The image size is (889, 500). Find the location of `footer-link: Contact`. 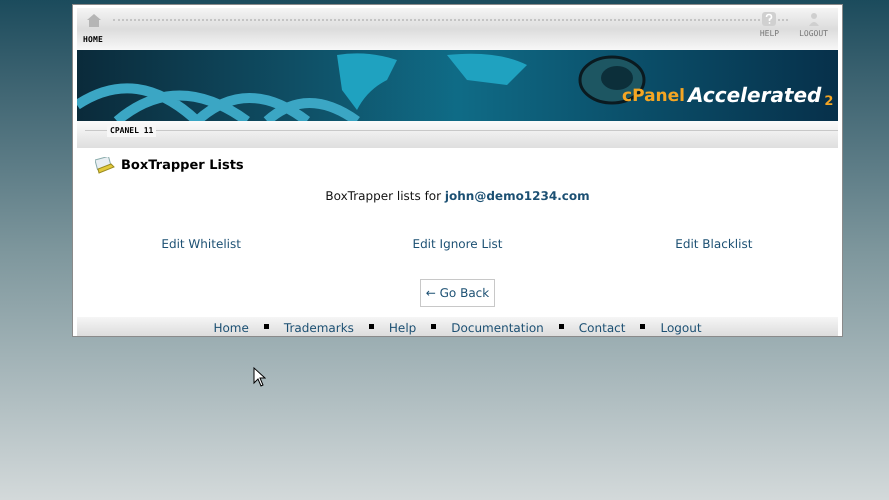

footer-link: Contact is located at coordinates (602, 328).